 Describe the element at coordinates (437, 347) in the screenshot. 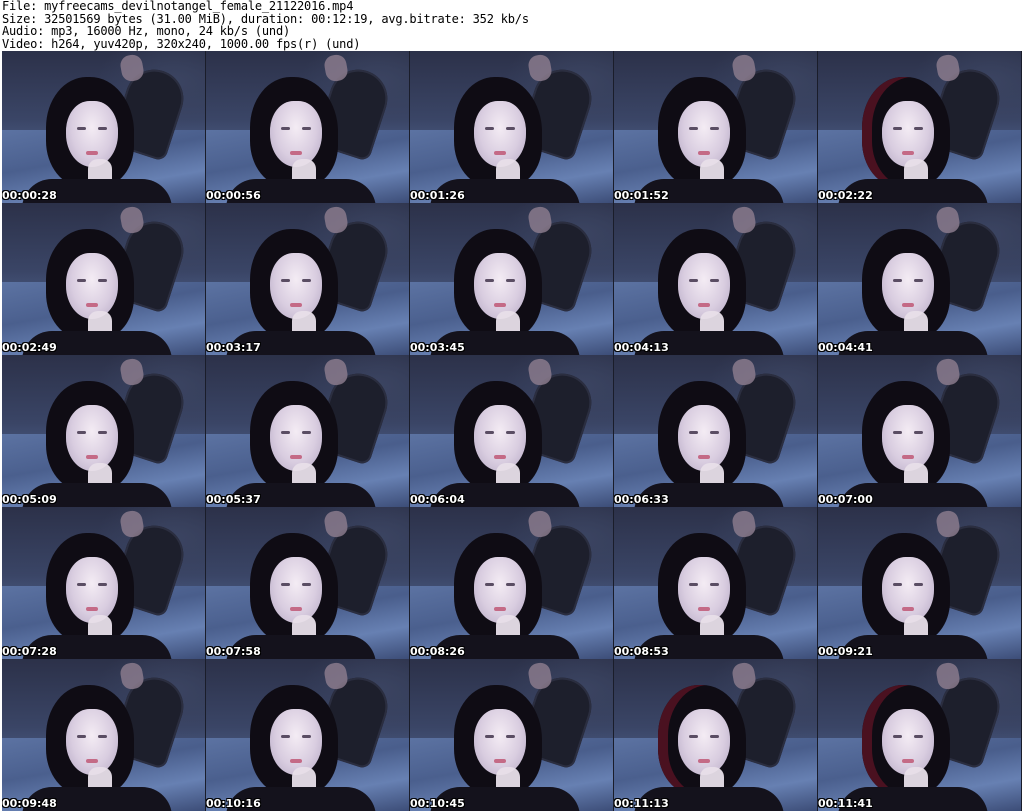

I see `thumbnail-timestamp: 00:03:45` at that location.